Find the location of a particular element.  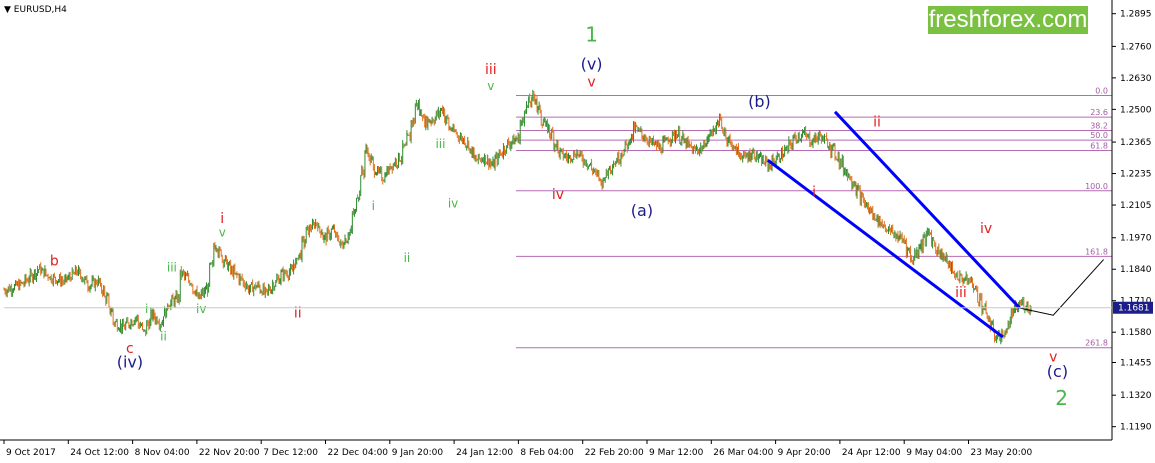

y-tick-label: 1.1970 is located at coordinates (1136, 239).